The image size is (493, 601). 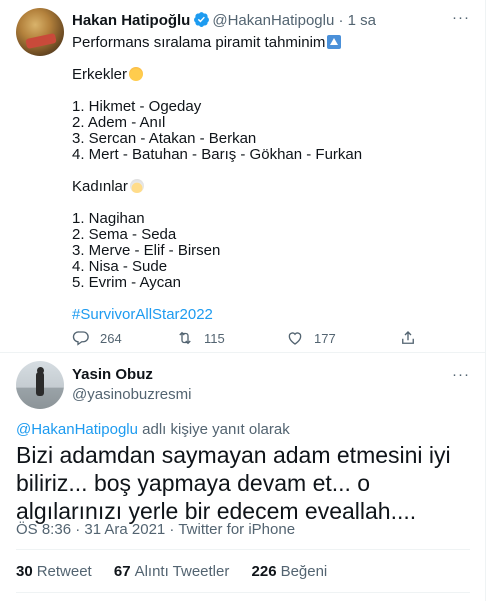 What do you see at coordinates (131, 20) in the screenshot?
I see `author-name: Hakan Hatipoğlu` at bounding box center [131, 20].